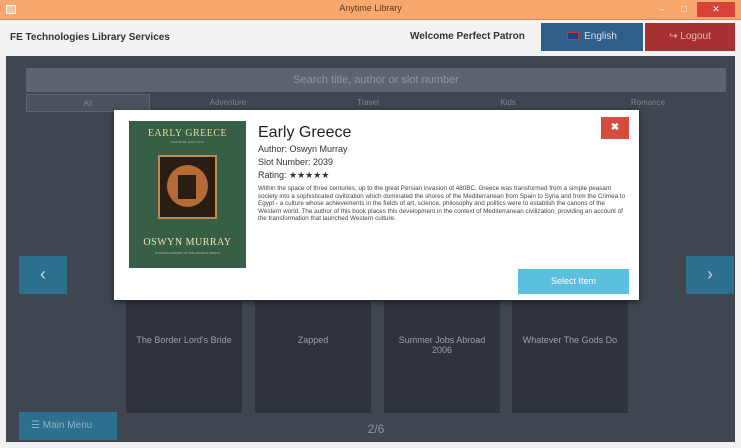 The height and width of the screenshot is (448, 741). Describe the element at coordinates (187, 133) in the screenshot. I see `cover-title: EARLY GREECE` at that location.